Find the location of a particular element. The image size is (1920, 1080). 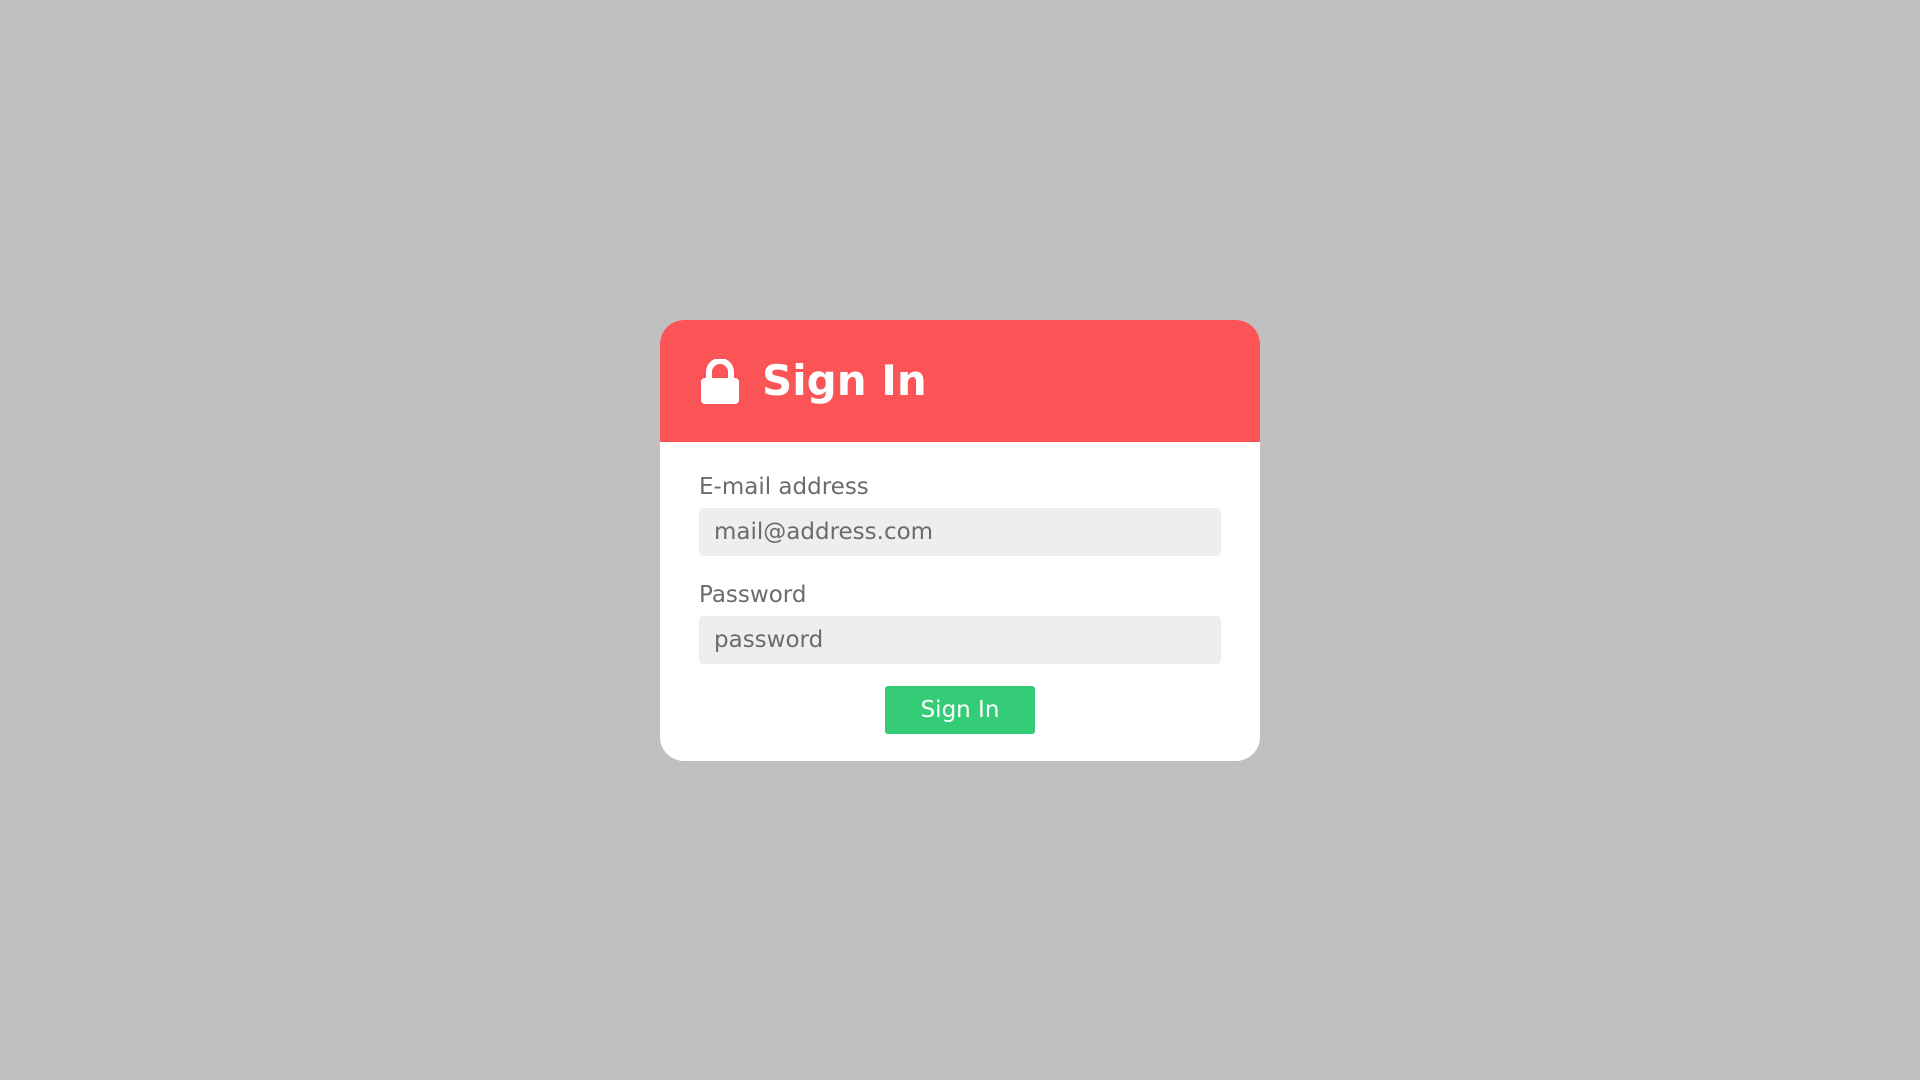

password-label: Password is located at coordinates (753, 595).